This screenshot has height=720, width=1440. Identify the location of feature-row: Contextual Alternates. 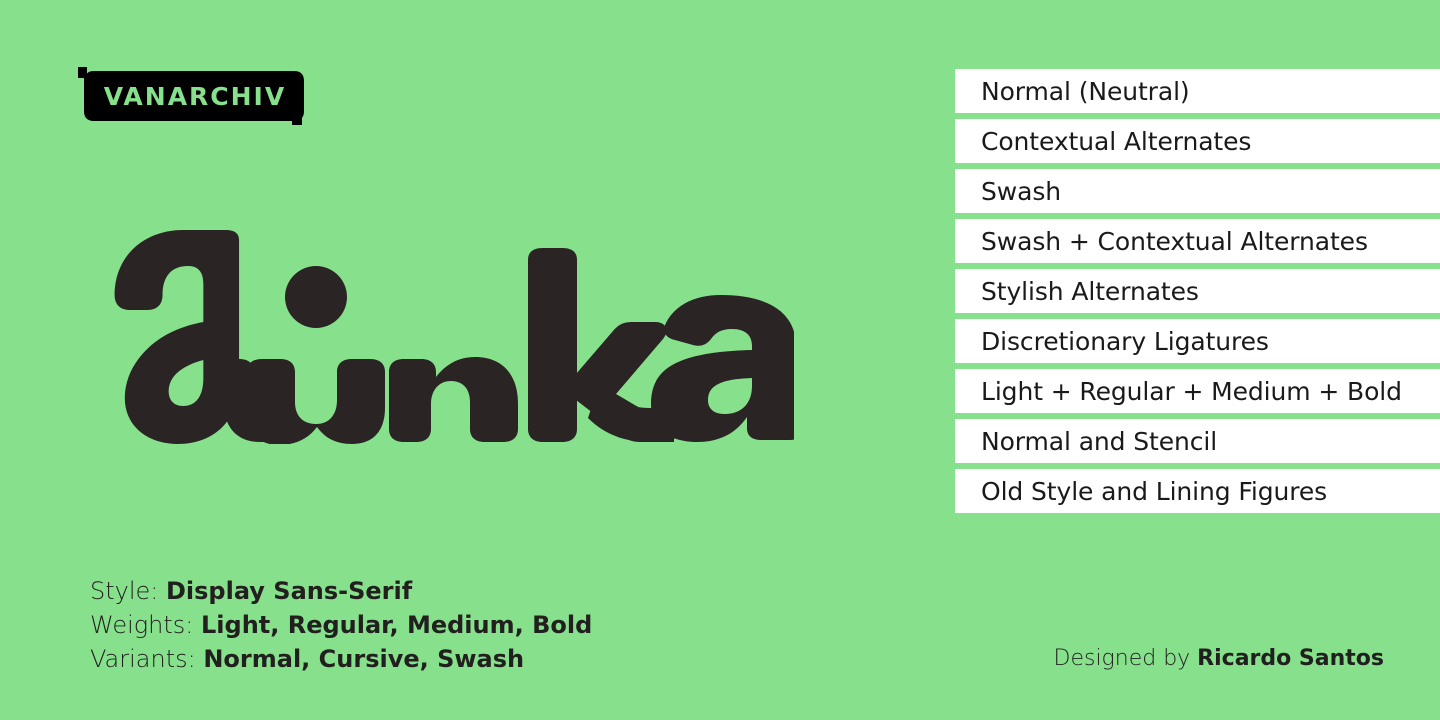
(1197, 141).